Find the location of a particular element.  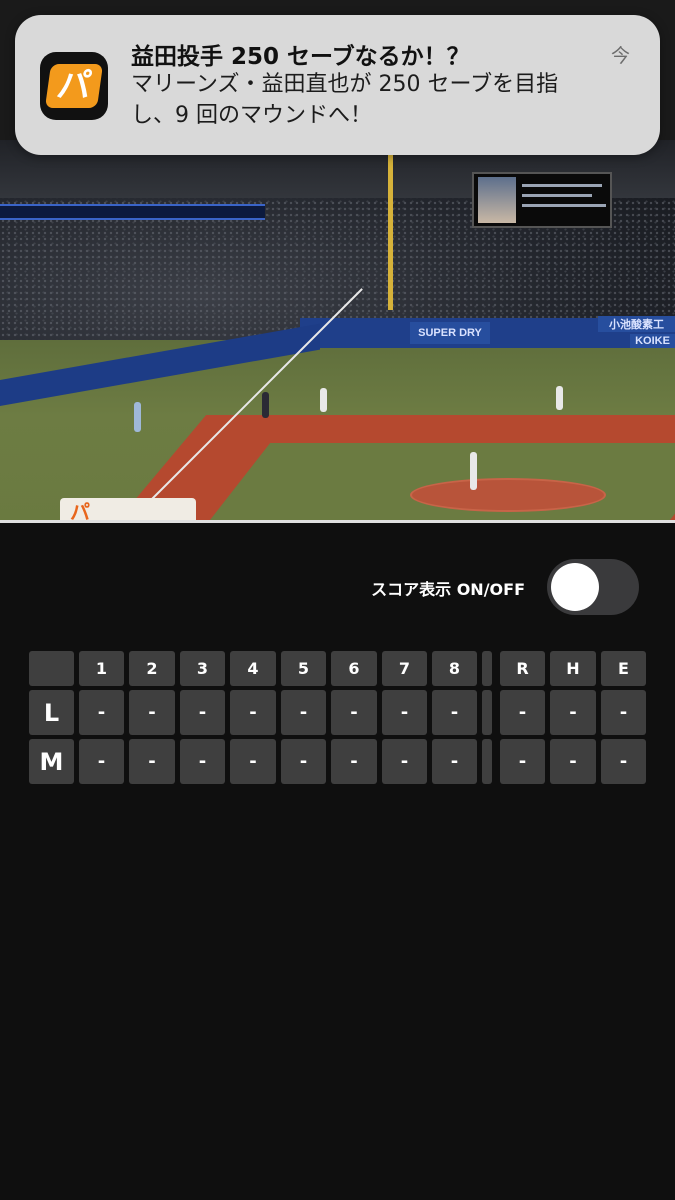

toggle-knob is located at coordinates (575, 587).